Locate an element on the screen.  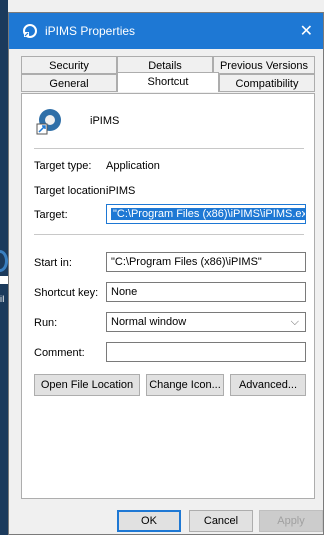
target-type-value: Application is located at coordinates (133, 166).